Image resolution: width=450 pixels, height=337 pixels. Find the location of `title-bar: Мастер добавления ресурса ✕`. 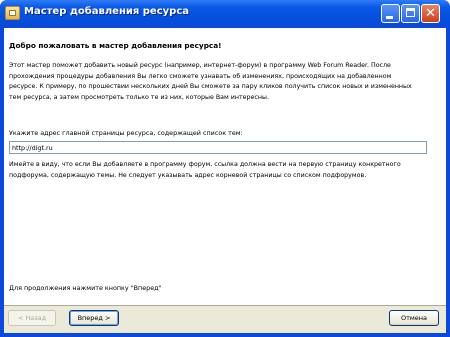

title-bar: Мастер добавления ресурса ✕ is located at coordinates (225, 14).